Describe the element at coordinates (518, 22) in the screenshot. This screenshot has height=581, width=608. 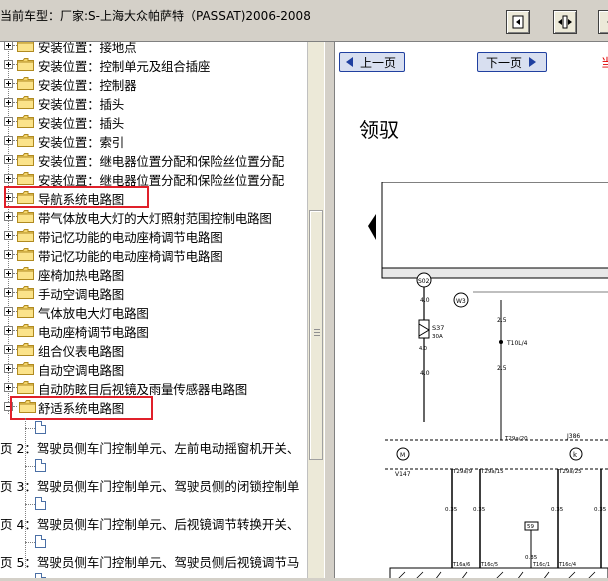
I see `single-page-button` at that location.